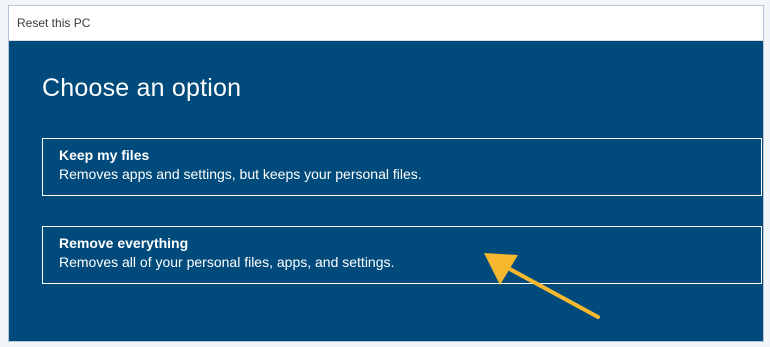  What do you see at coordinates (386, 23) in the screenshot?
I see `title-bar: Reset this PC` at bounding box center [386, 23].